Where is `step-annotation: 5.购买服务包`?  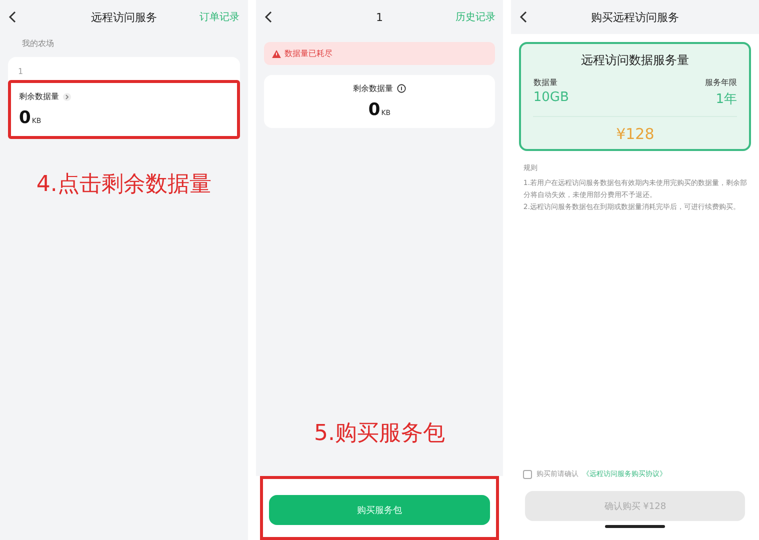
step-annotation: 5.购买服务包 is located at coordinates (379, 434).